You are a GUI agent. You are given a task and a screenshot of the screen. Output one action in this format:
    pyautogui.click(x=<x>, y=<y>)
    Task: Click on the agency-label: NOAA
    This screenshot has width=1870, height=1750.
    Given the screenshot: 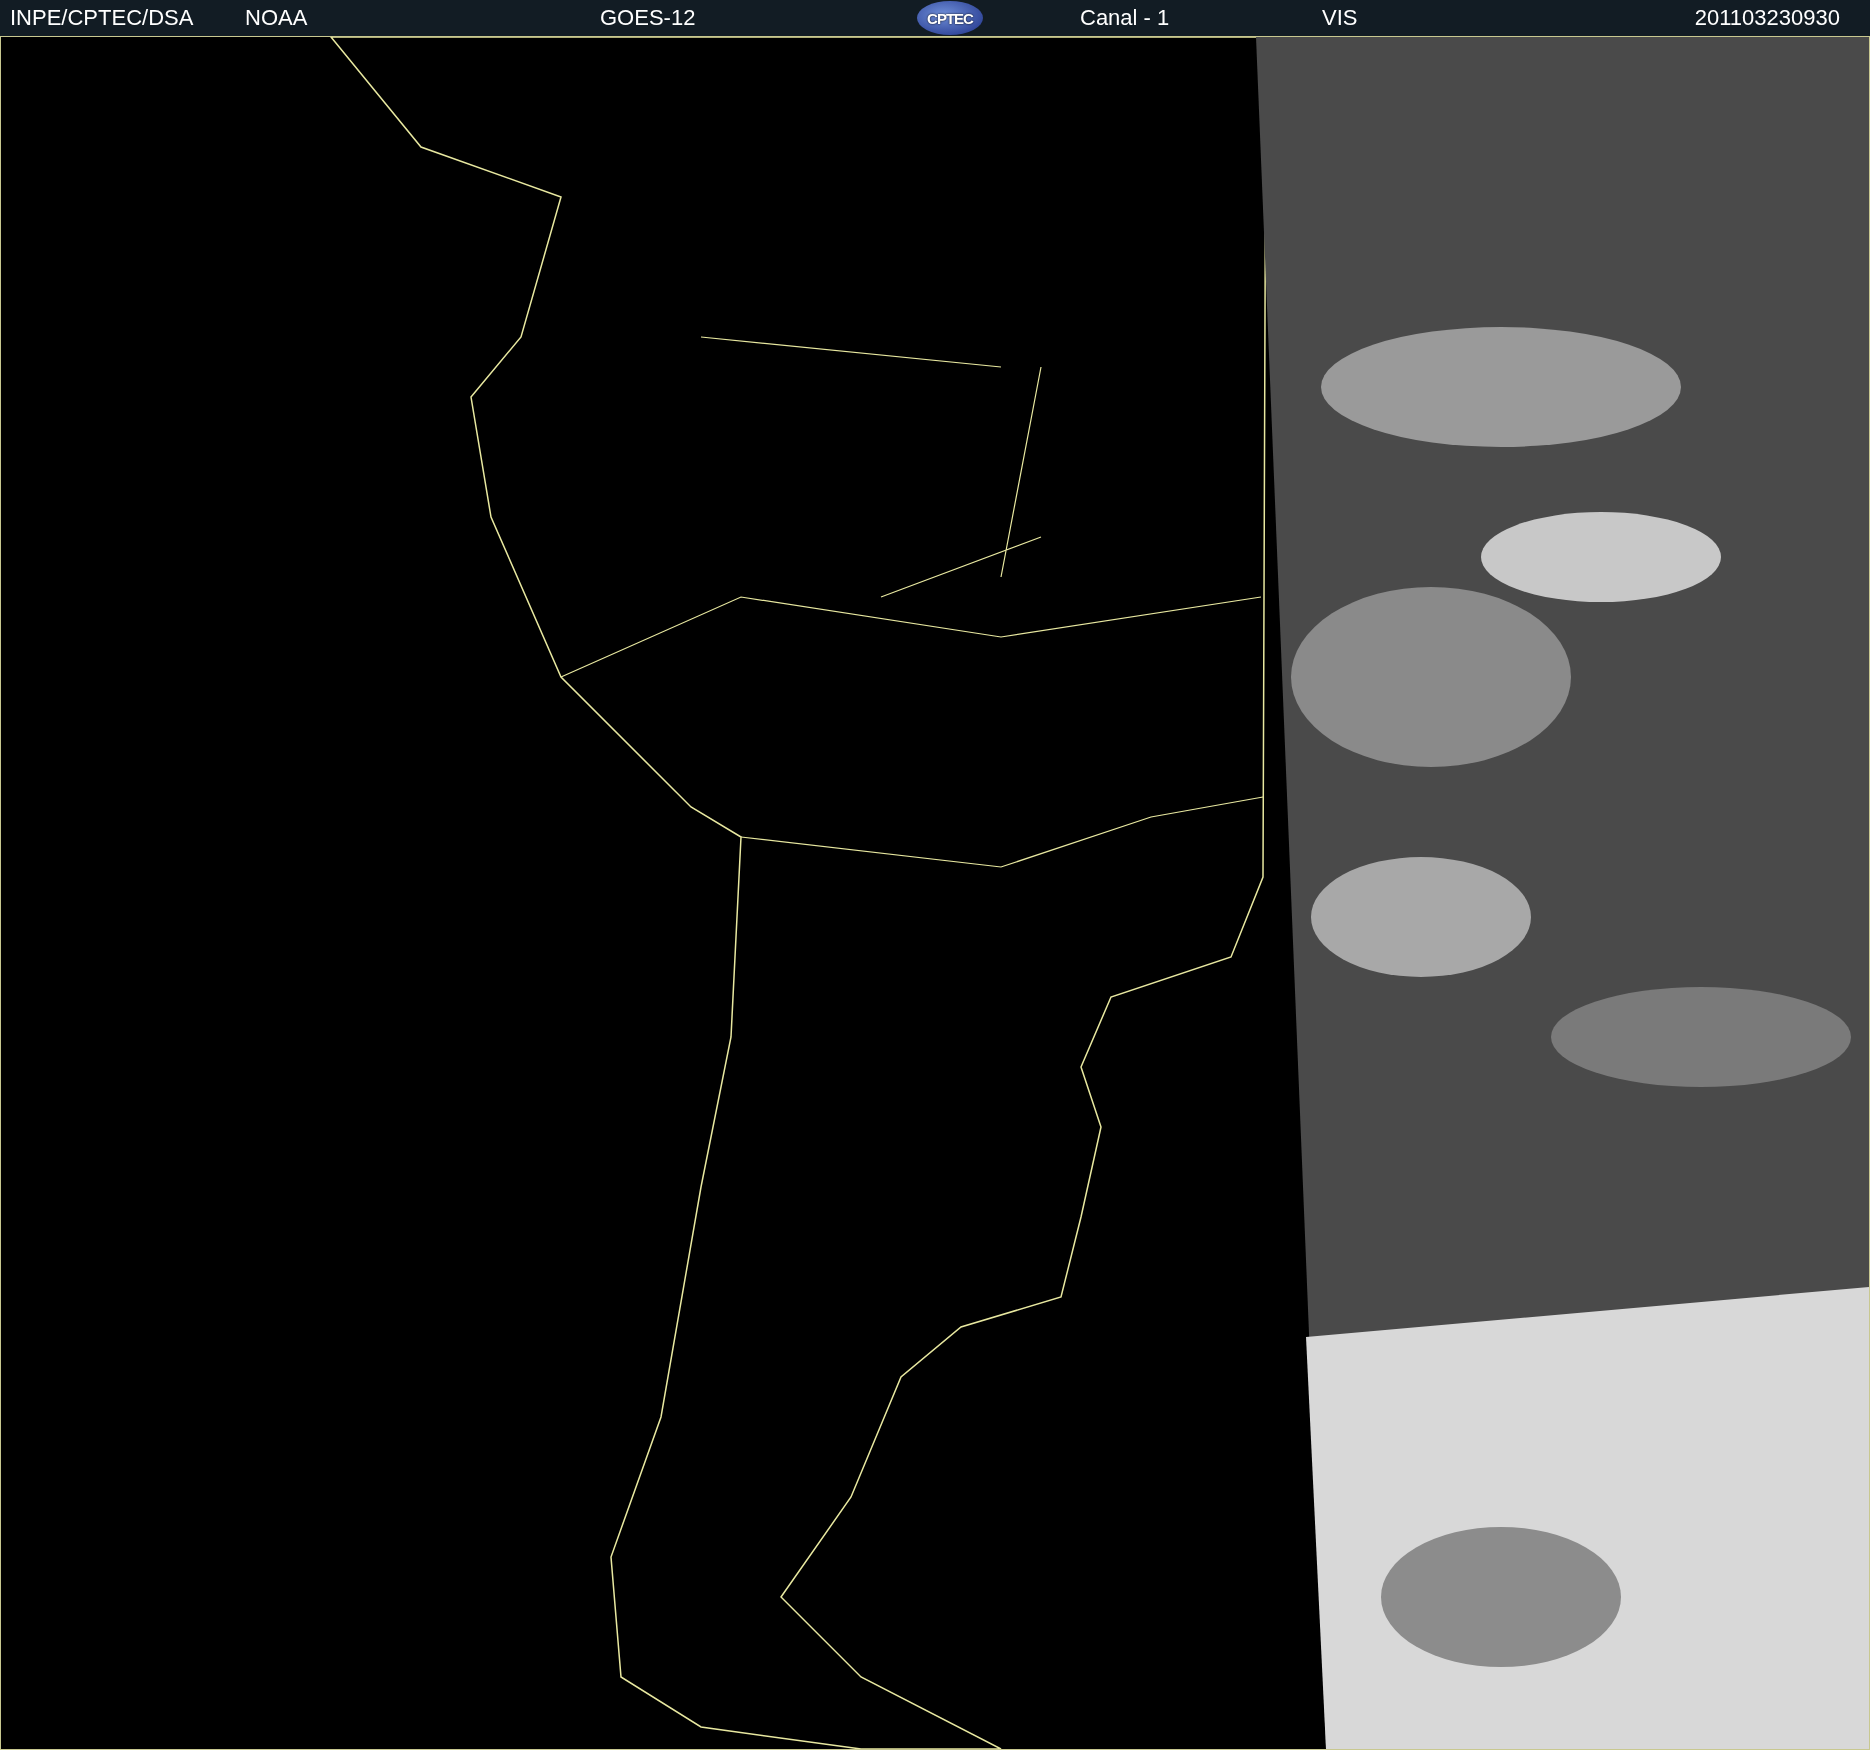 What is the action you would take?
    pyautogui.click(x=277, y=18)
    